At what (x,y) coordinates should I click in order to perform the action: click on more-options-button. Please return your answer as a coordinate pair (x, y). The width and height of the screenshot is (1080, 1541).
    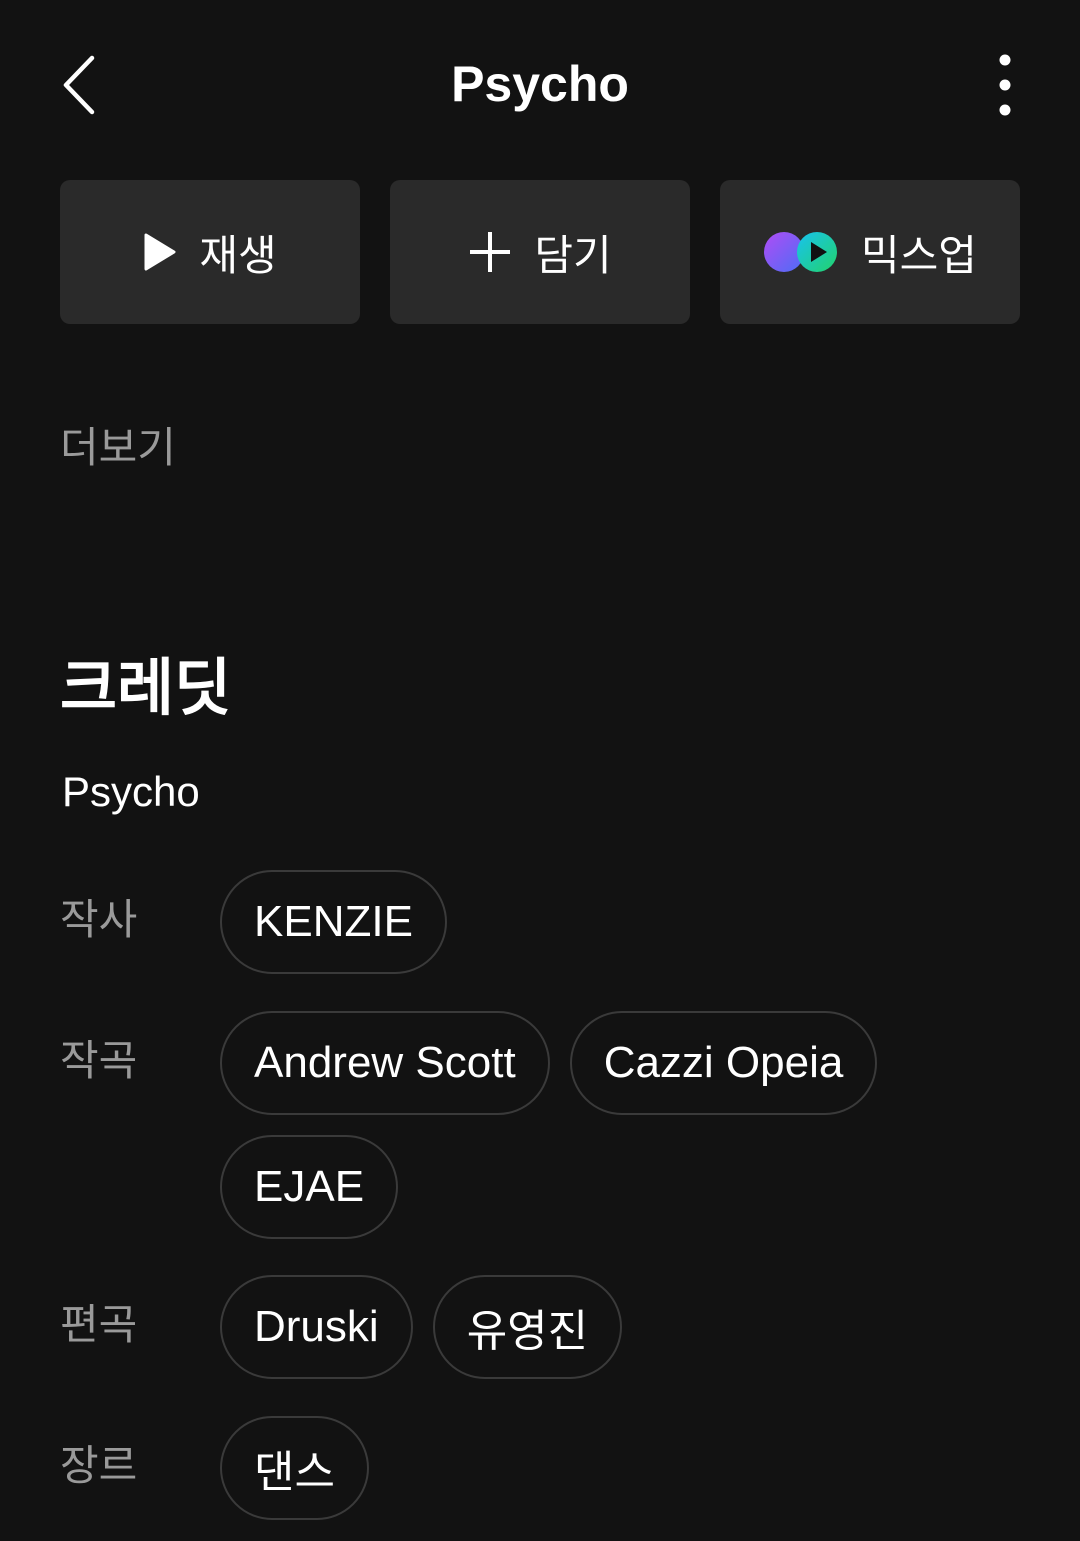
    Looking at the image, I should click on (1005, 85).